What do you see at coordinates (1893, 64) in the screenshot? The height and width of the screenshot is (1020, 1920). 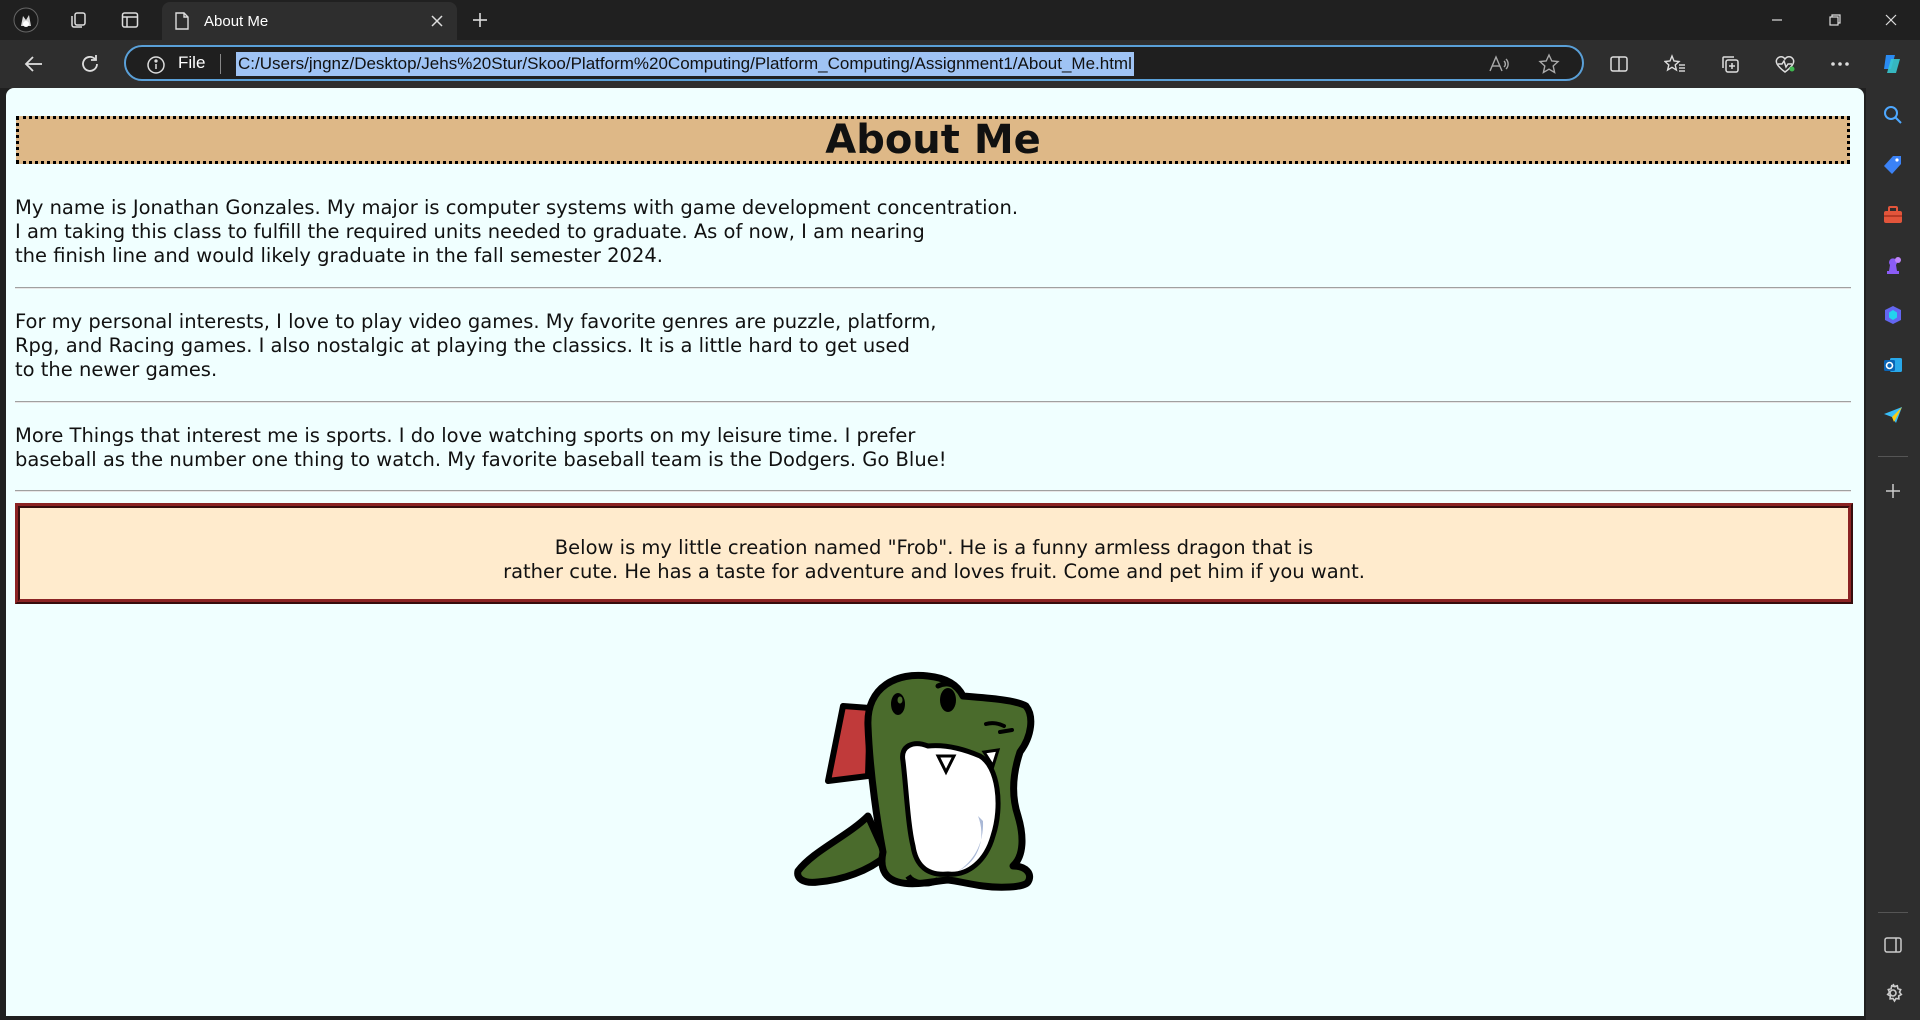 I see `copilot-icon` at bounding box center [1893, 64].